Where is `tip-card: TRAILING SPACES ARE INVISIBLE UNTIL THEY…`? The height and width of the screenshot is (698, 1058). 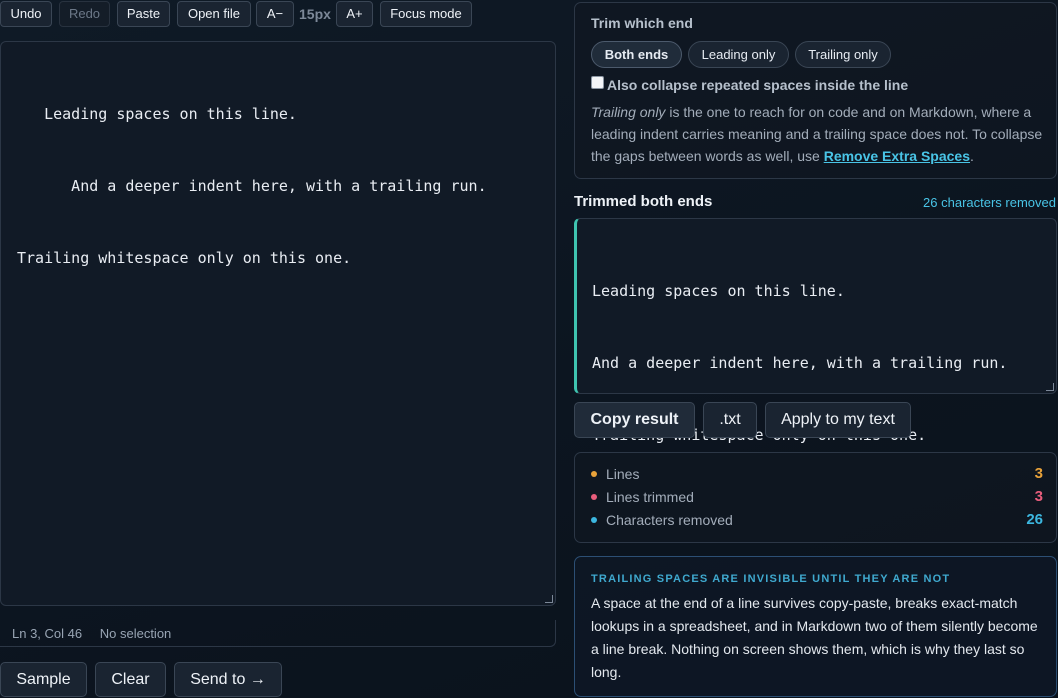
tip-card: TRAILING SPACES ARE INVISIBLE UNTIL THEY… is located at coordinates (815, 626).